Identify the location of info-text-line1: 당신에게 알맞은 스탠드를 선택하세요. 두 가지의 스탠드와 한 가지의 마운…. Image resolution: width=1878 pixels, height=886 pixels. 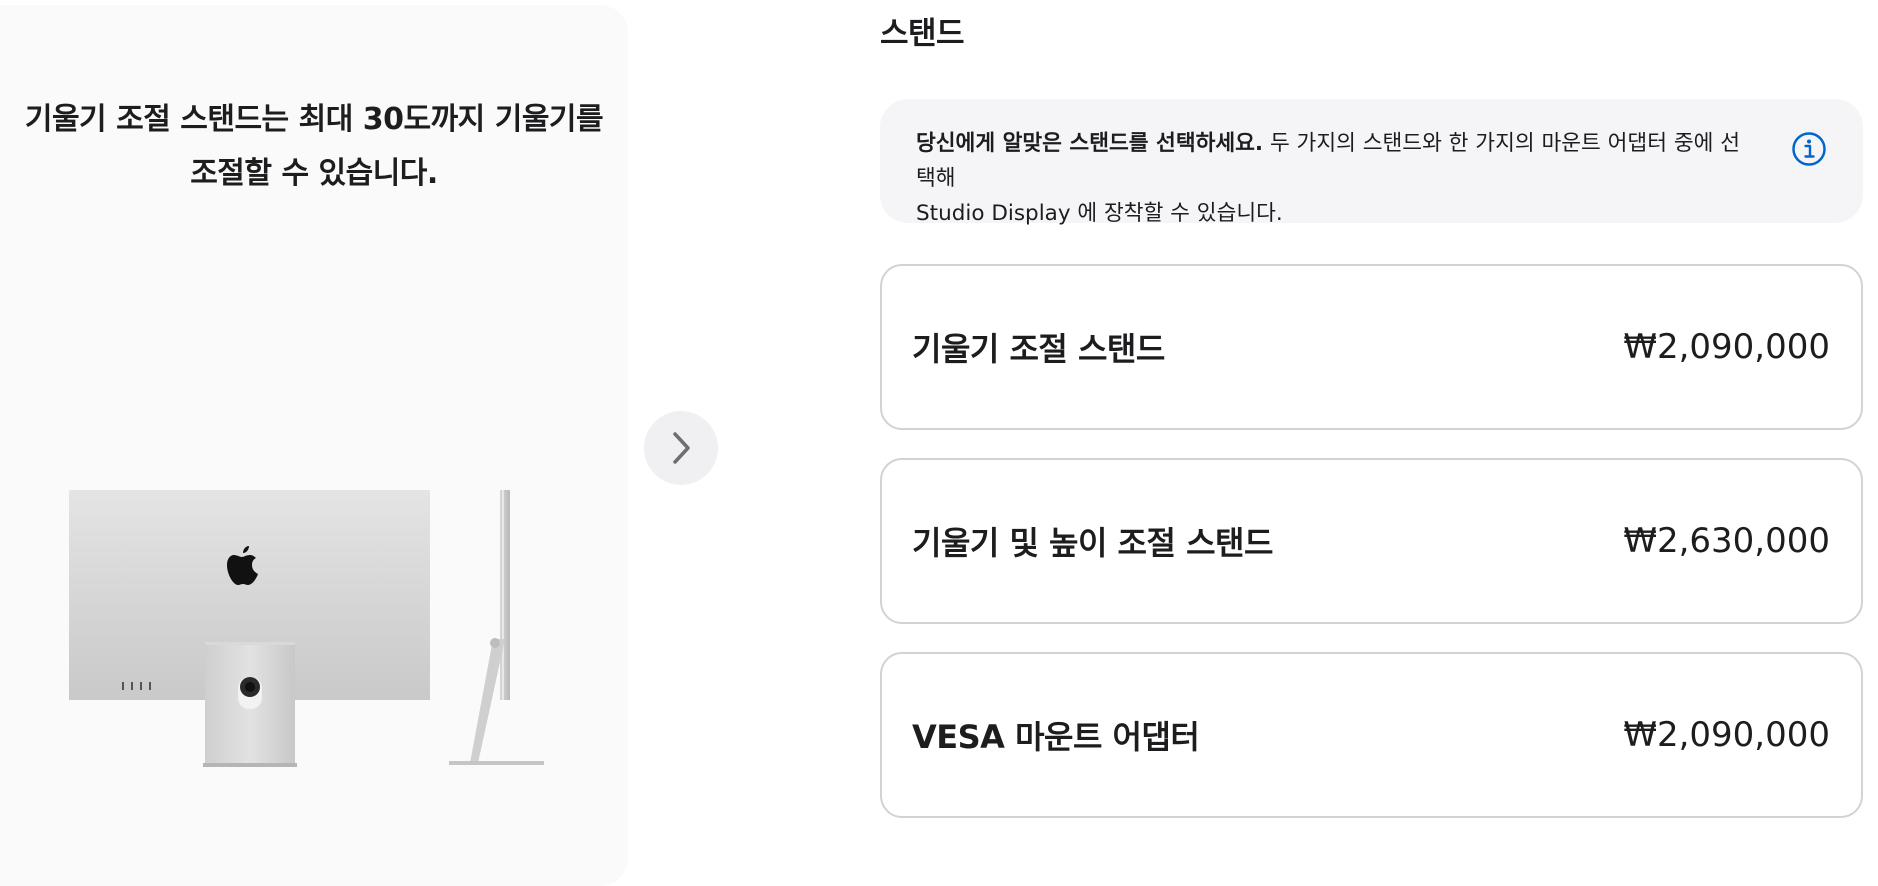
(1336, 161).